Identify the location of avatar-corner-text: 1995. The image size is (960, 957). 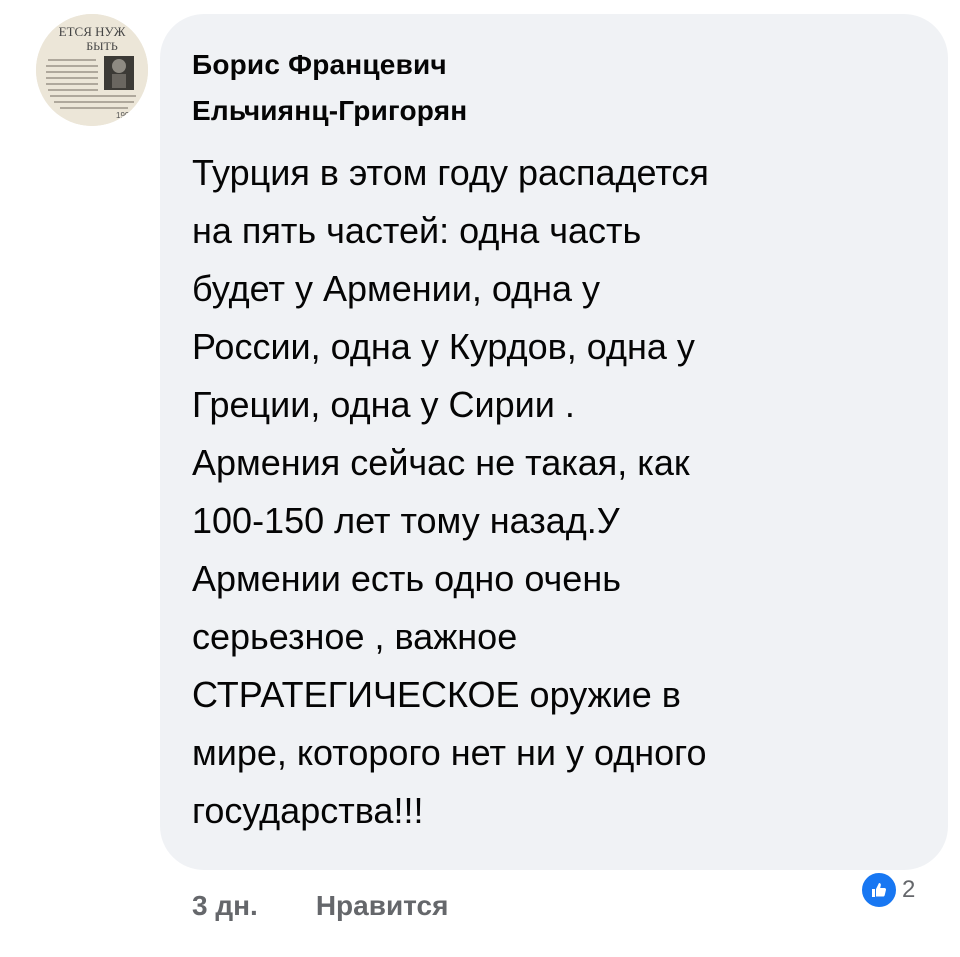
(125, 115).